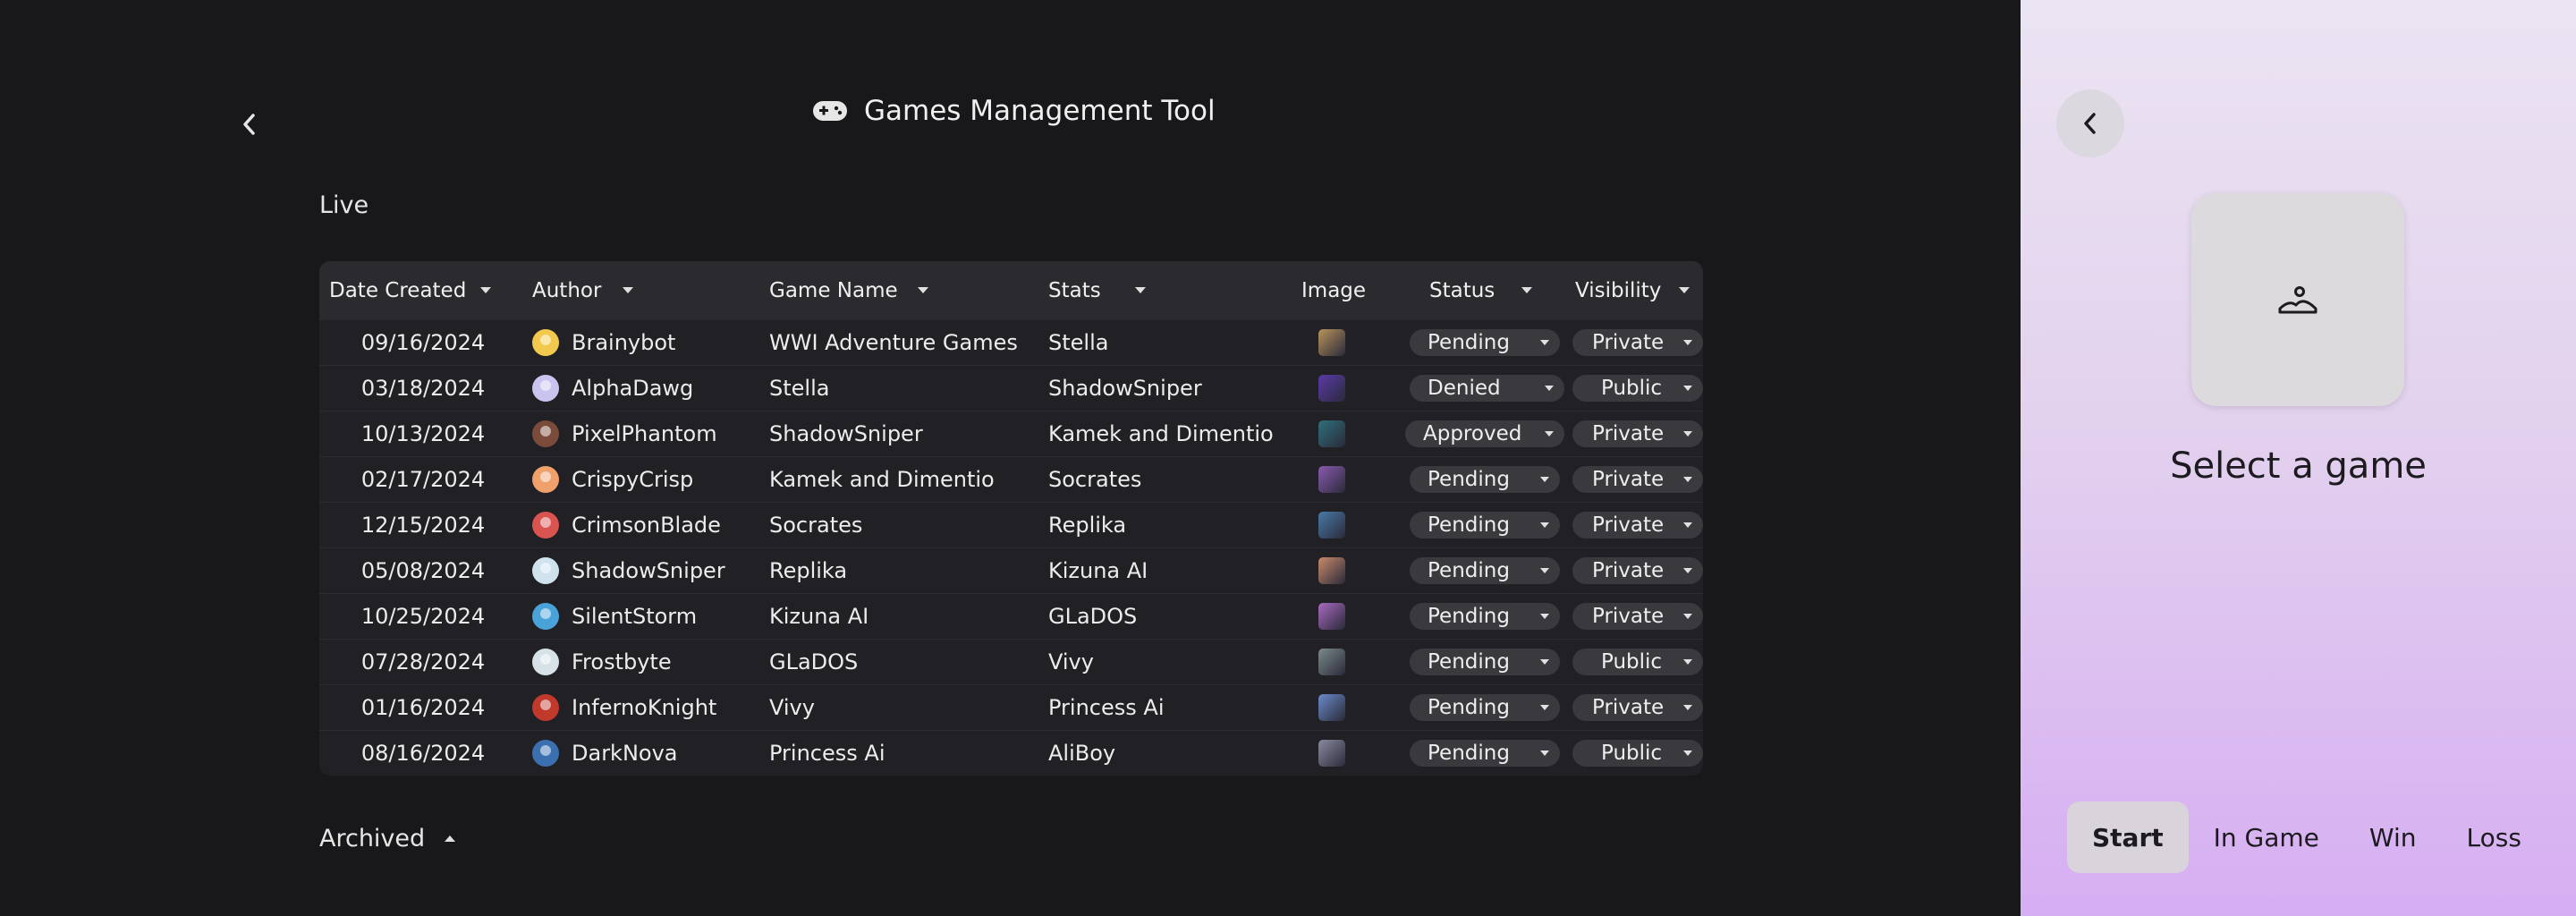 This screenshot has height=916, width=2576. I want to click on tab-loss: Loss, so click(2494, 837).